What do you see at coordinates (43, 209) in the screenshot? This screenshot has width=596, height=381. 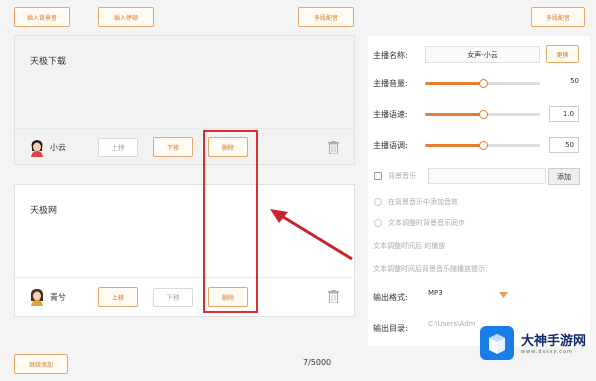 I see `card-text: 天极网` at bounding box center [43, 209].